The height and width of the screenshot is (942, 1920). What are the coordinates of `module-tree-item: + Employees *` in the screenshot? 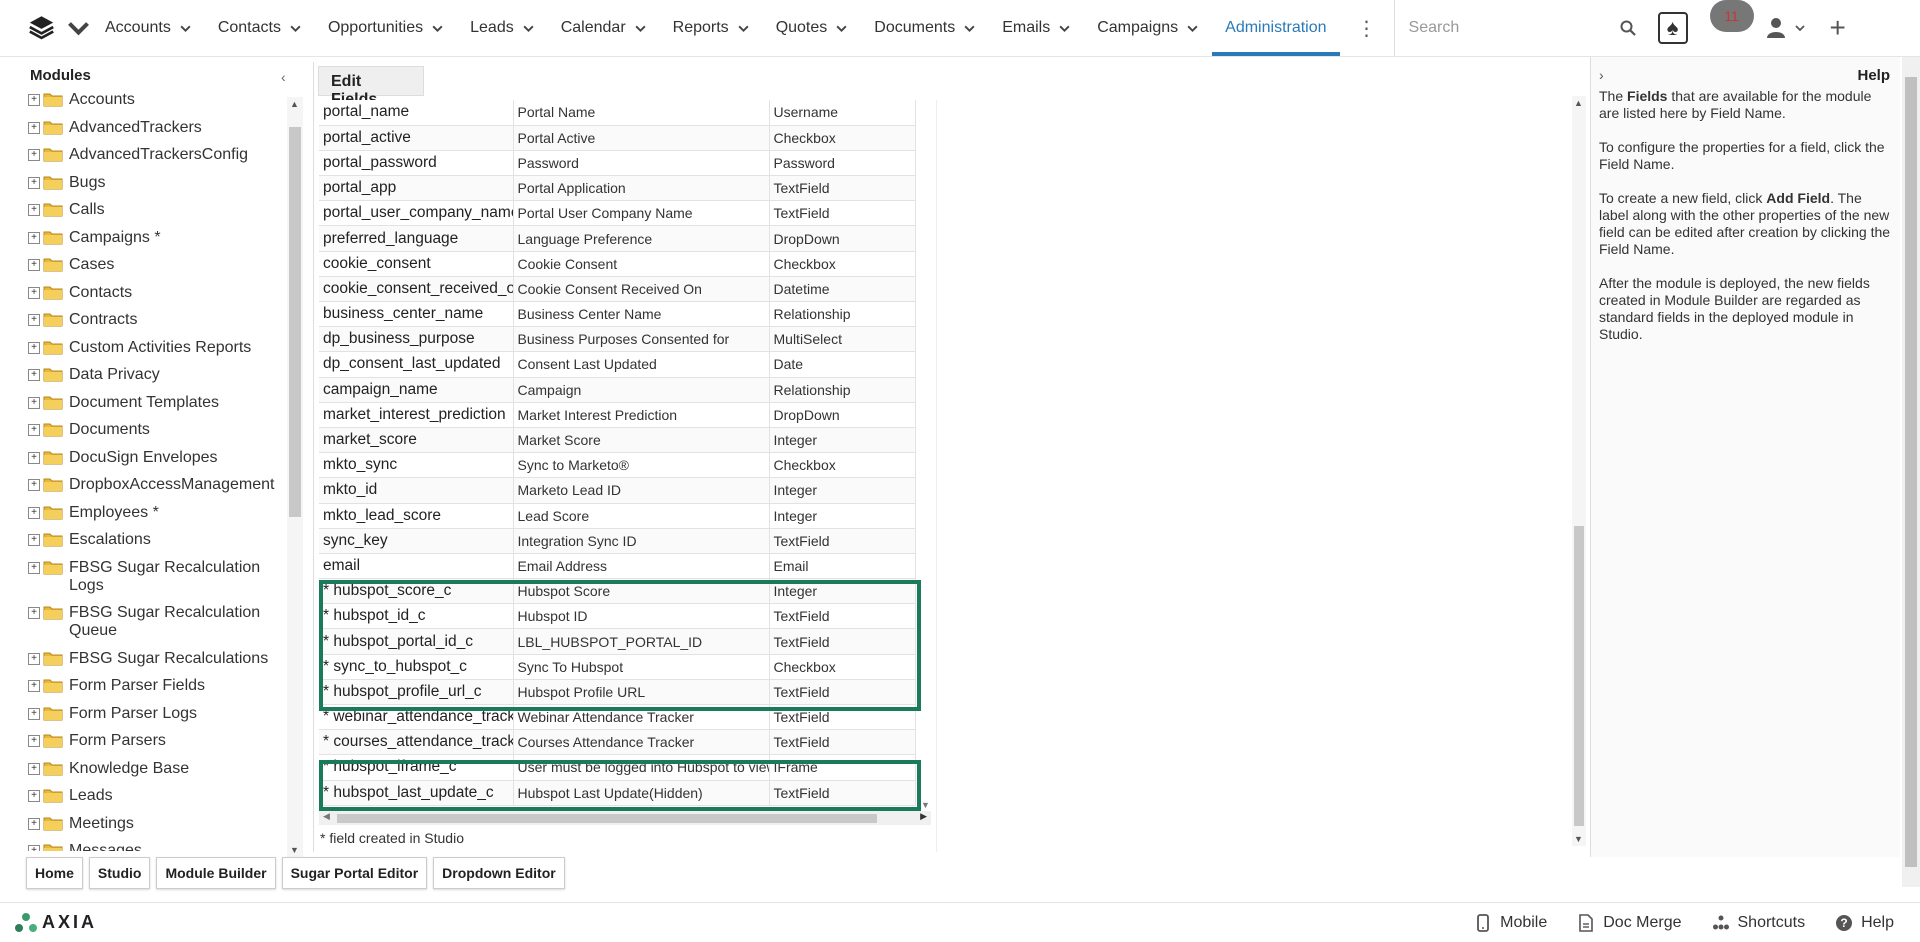 It's located at (155, 513).